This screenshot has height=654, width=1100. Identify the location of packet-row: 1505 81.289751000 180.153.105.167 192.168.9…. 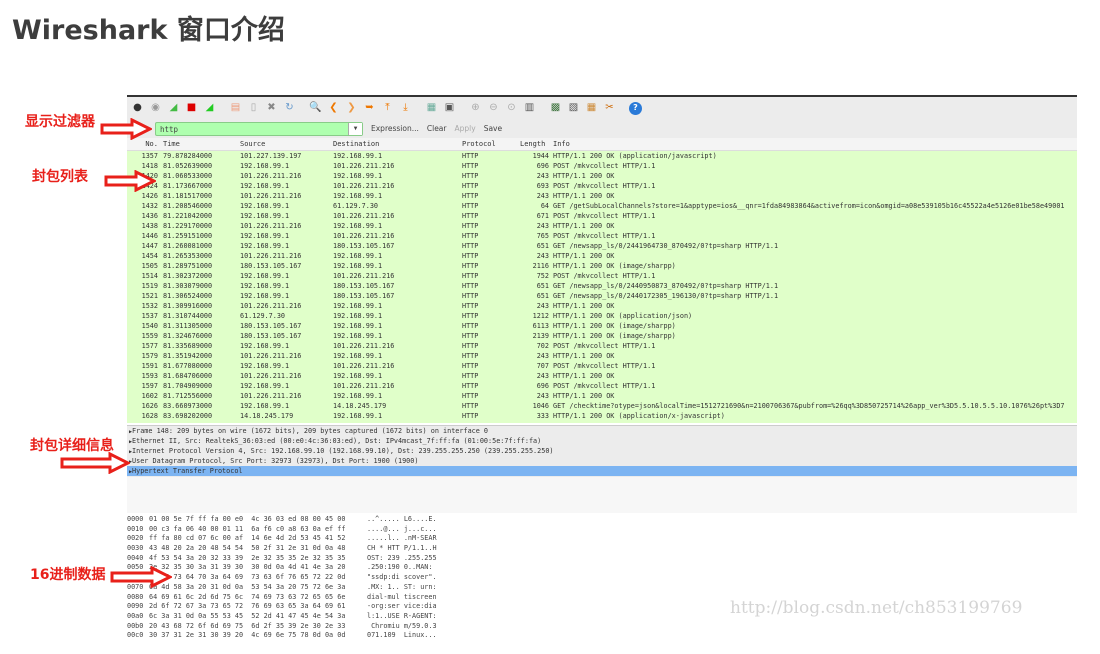
(602, 266).